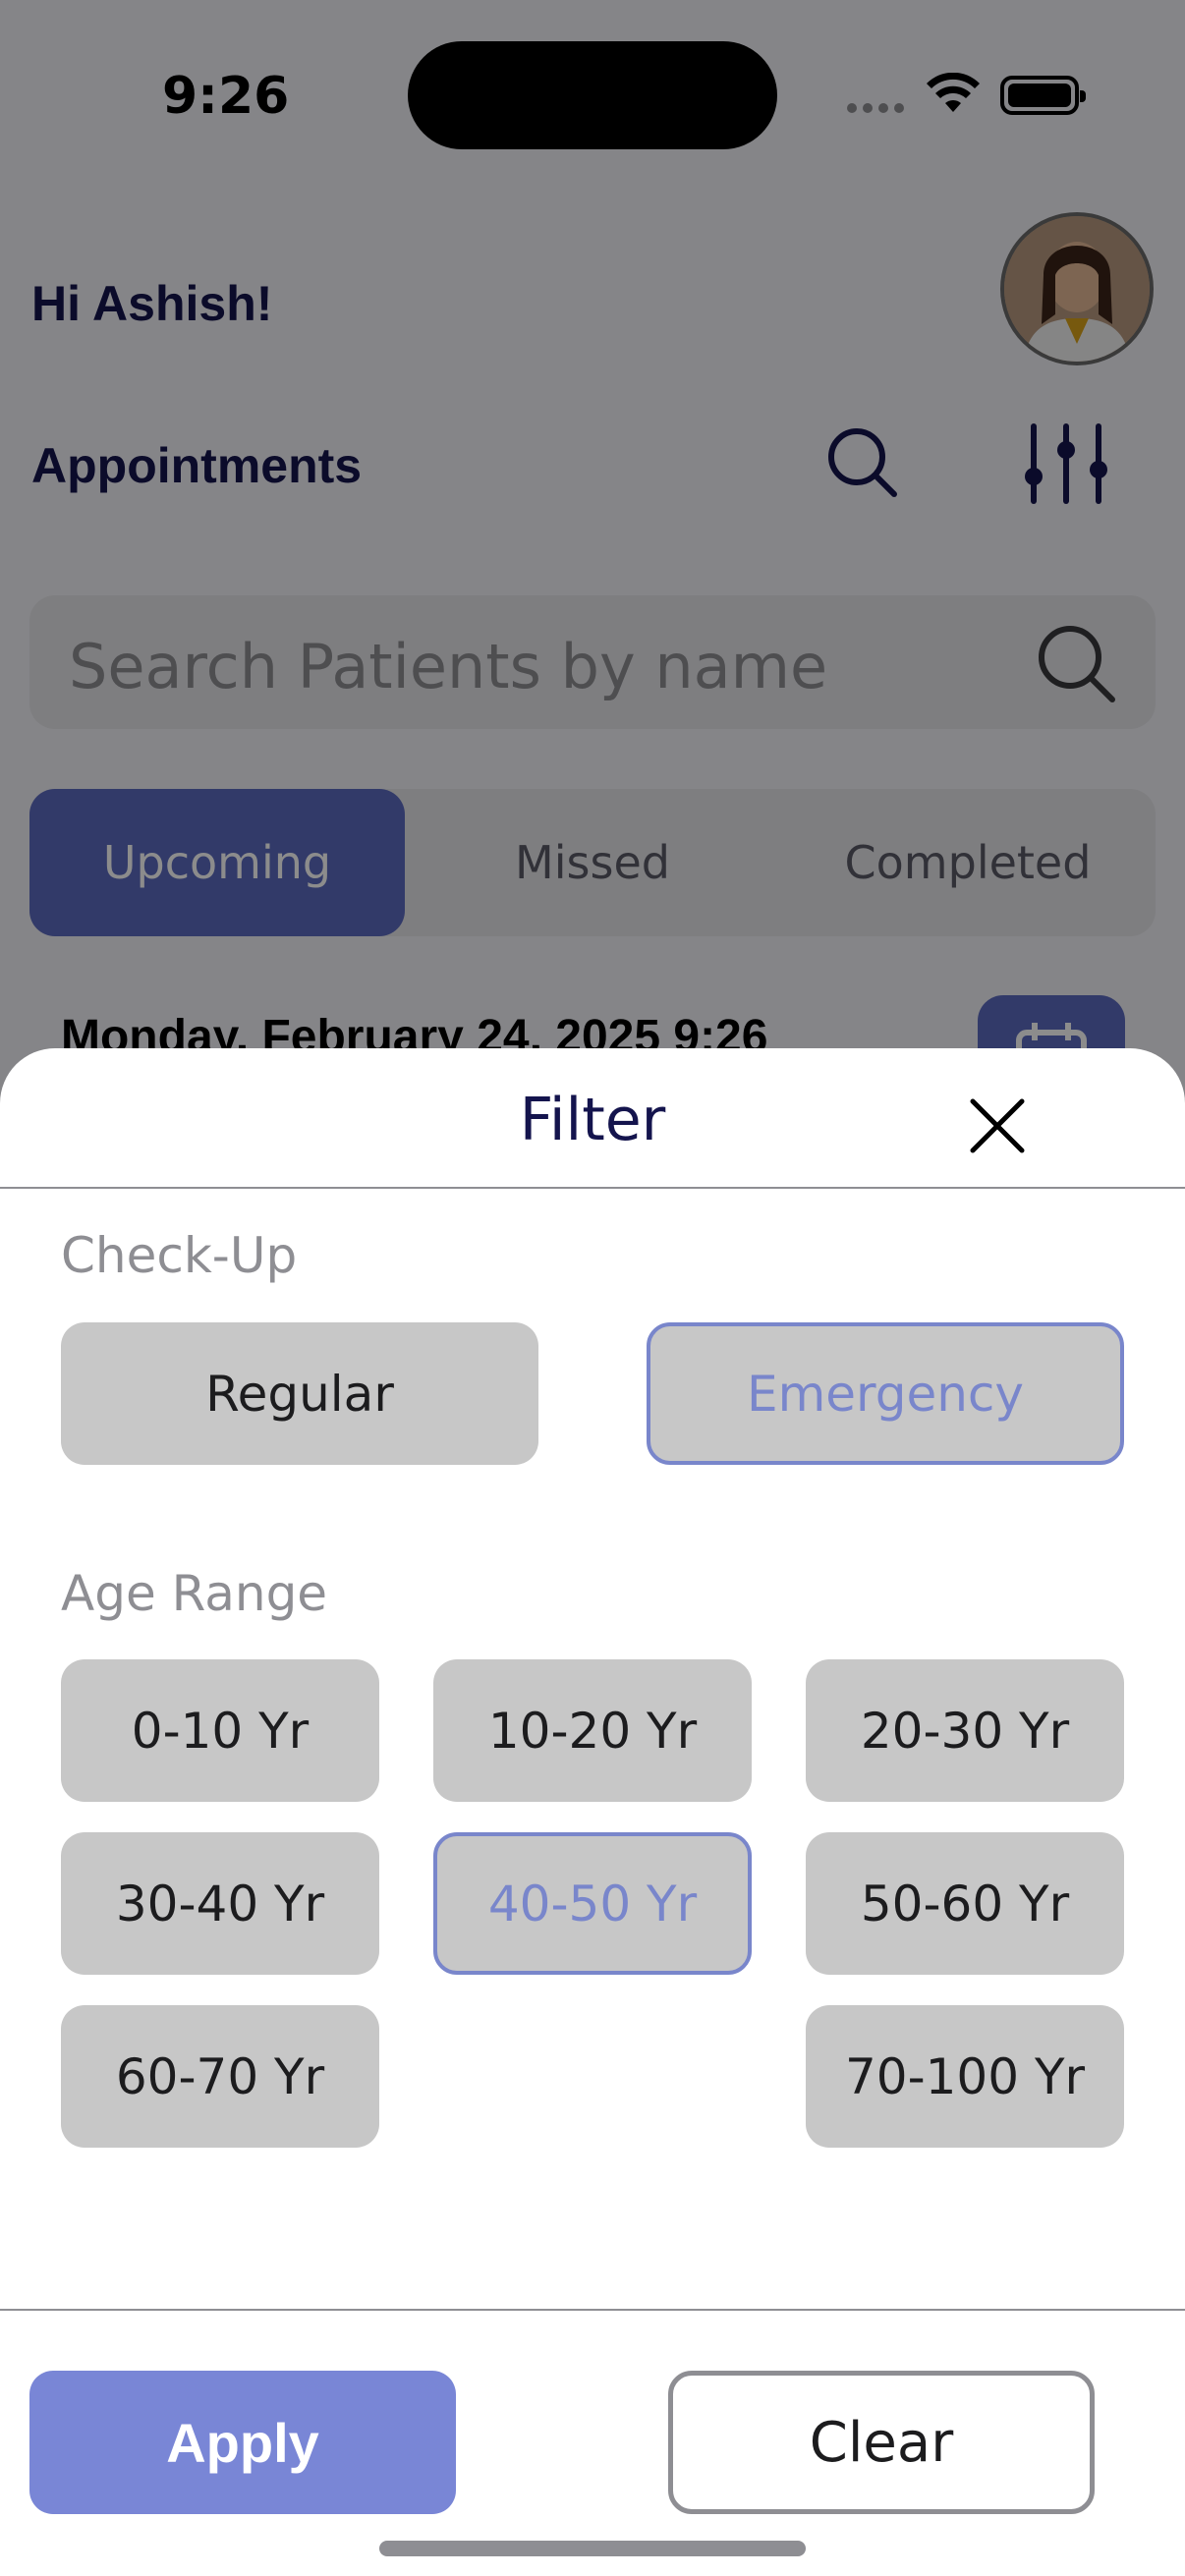 Image resolution: width=1185 pixels, height=2576 pixels. What do you see at coordinates (195, 1593) in the screenshot?
I see `age-range-section-label: Age Range` at bounding box center [195, 1593].